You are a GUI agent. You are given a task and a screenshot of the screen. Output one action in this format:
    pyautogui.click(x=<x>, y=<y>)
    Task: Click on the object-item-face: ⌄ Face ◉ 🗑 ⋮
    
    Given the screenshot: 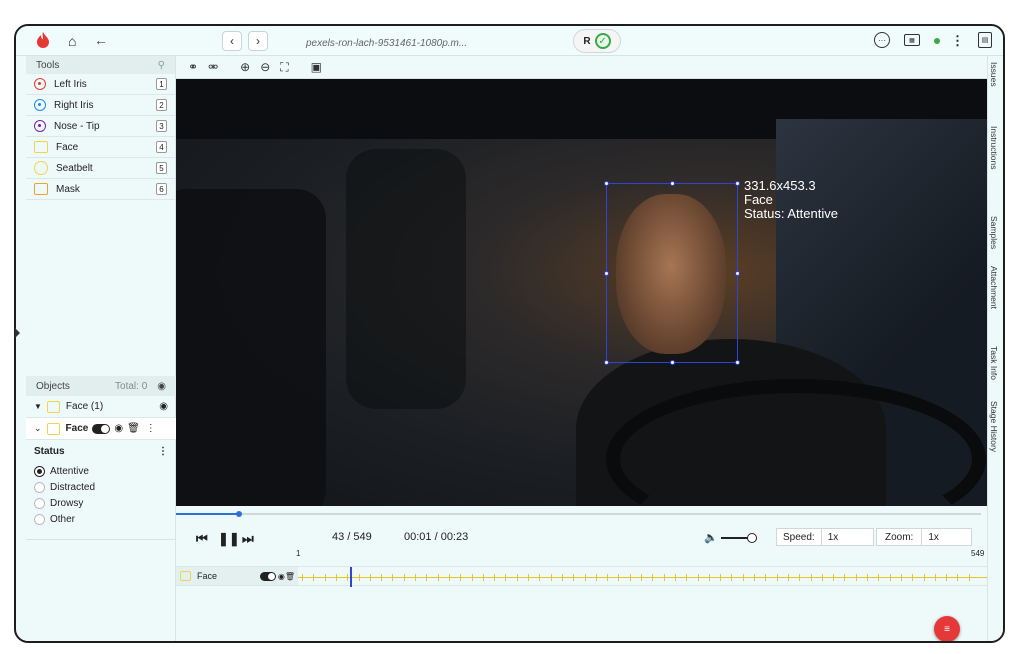 What is the action you would take?
    pyautogui.click(x=101, y=429)
    